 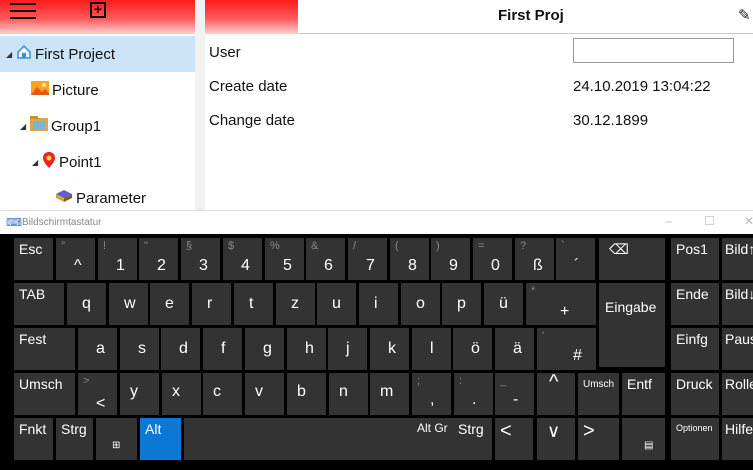 What do you see at coordinates (744, 15) in the screenshot?
I see `pencil-icon: ✎` at bounding box center [744, 15].